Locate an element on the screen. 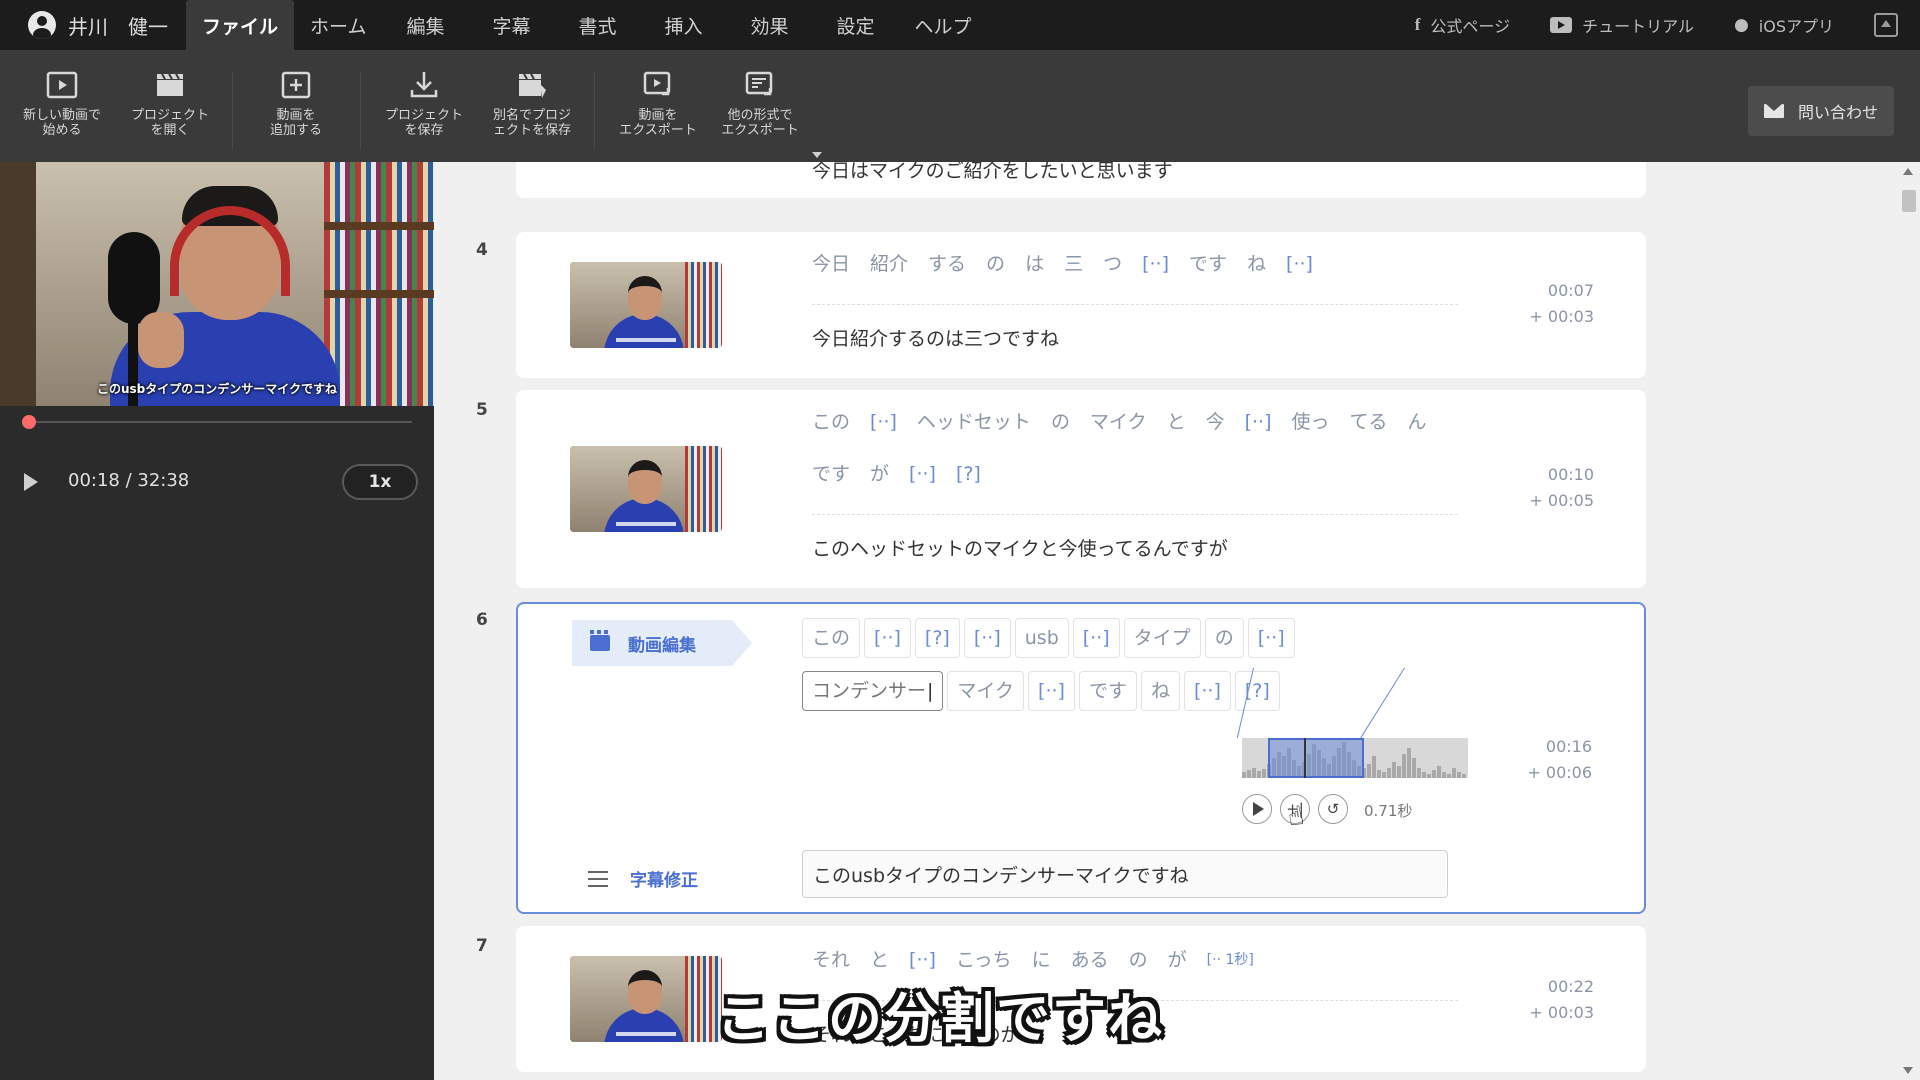  waveform is located at coordinates (1355, 758).